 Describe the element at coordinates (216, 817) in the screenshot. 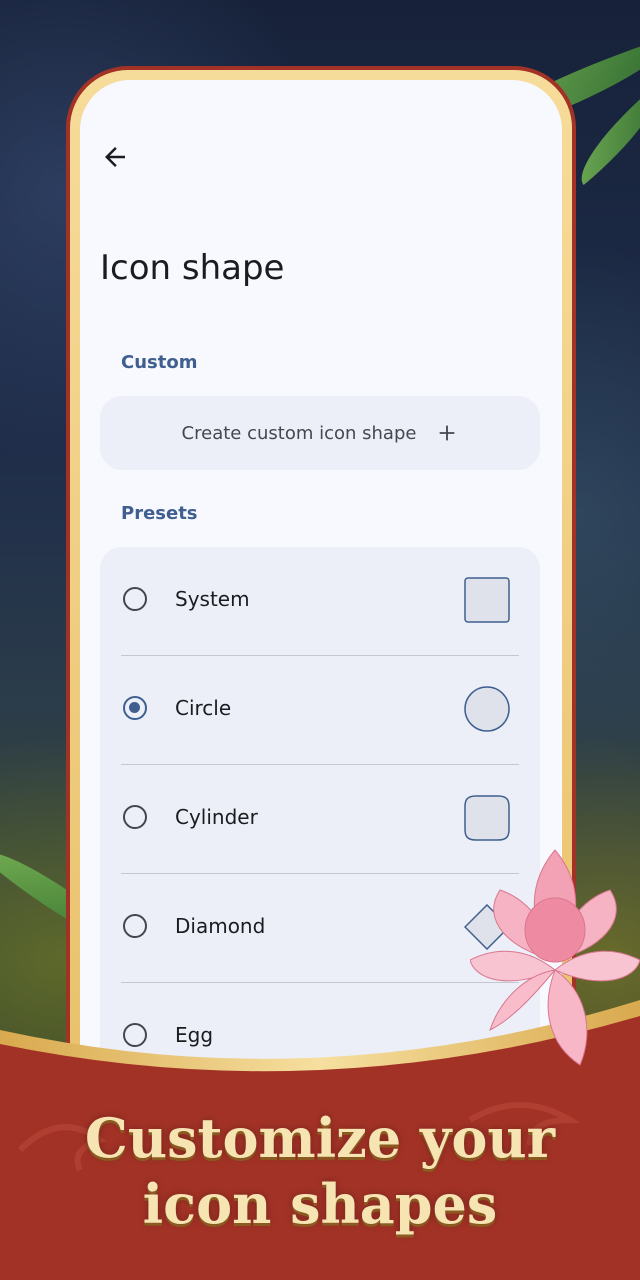

I see `preset-label: Cylinder` at that location.